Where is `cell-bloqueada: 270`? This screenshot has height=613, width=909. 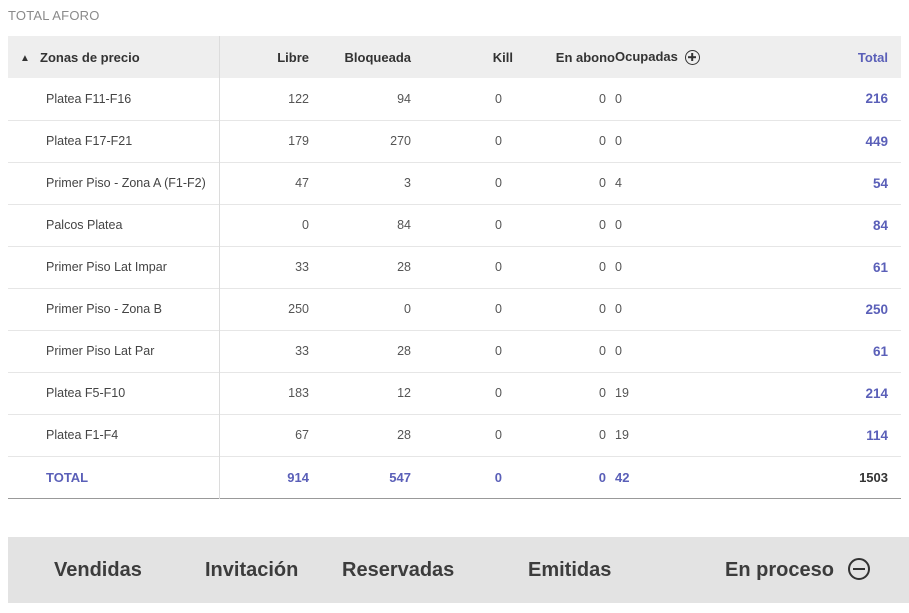 cell-bloqueada: 270 is located at coordinates (400, 141).